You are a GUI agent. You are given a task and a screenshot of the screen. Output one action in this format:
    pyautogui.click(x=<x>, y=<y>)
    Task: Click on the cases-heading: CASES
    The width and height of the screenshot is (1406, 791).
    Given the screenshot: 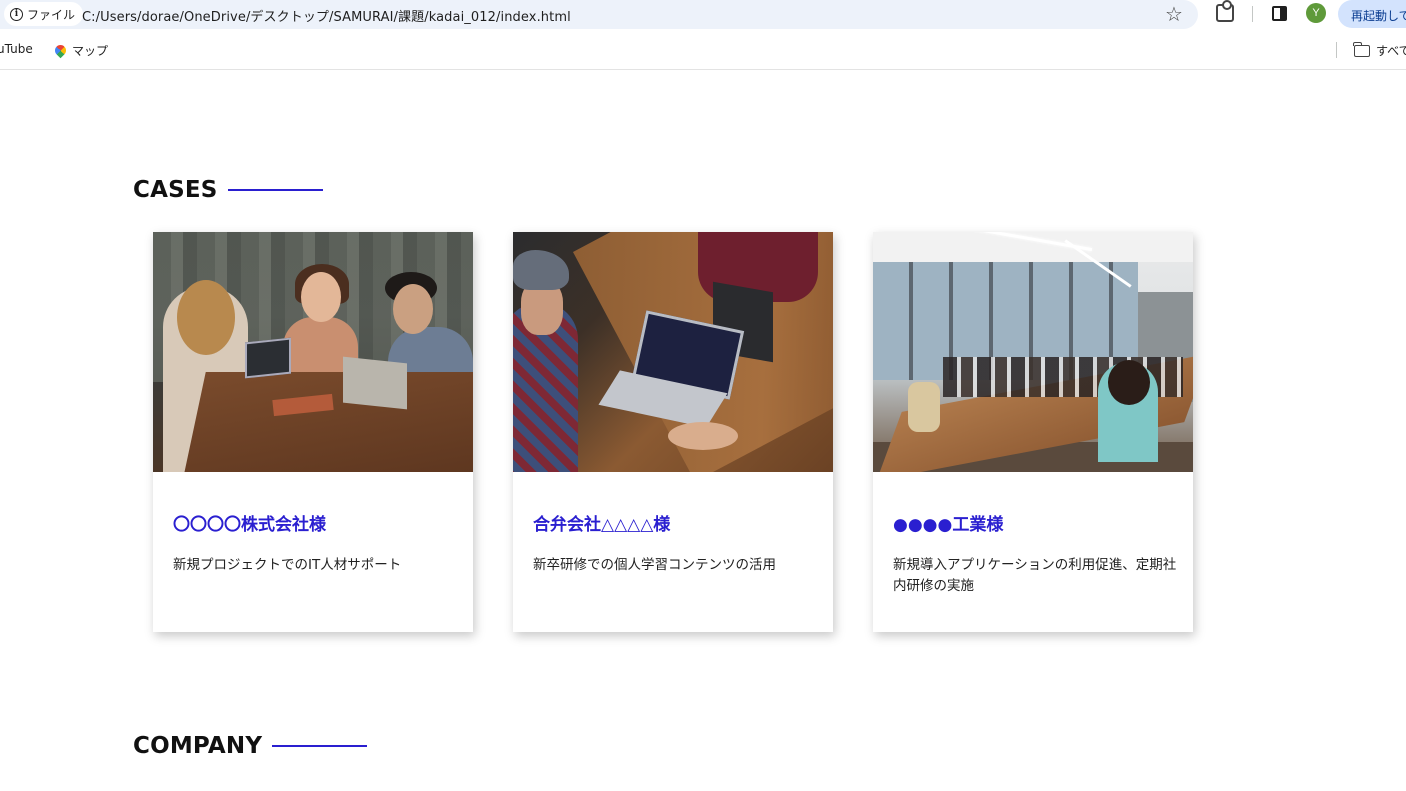 What is the action you would take?
    pyautogui.click(x=228, y=190)
    